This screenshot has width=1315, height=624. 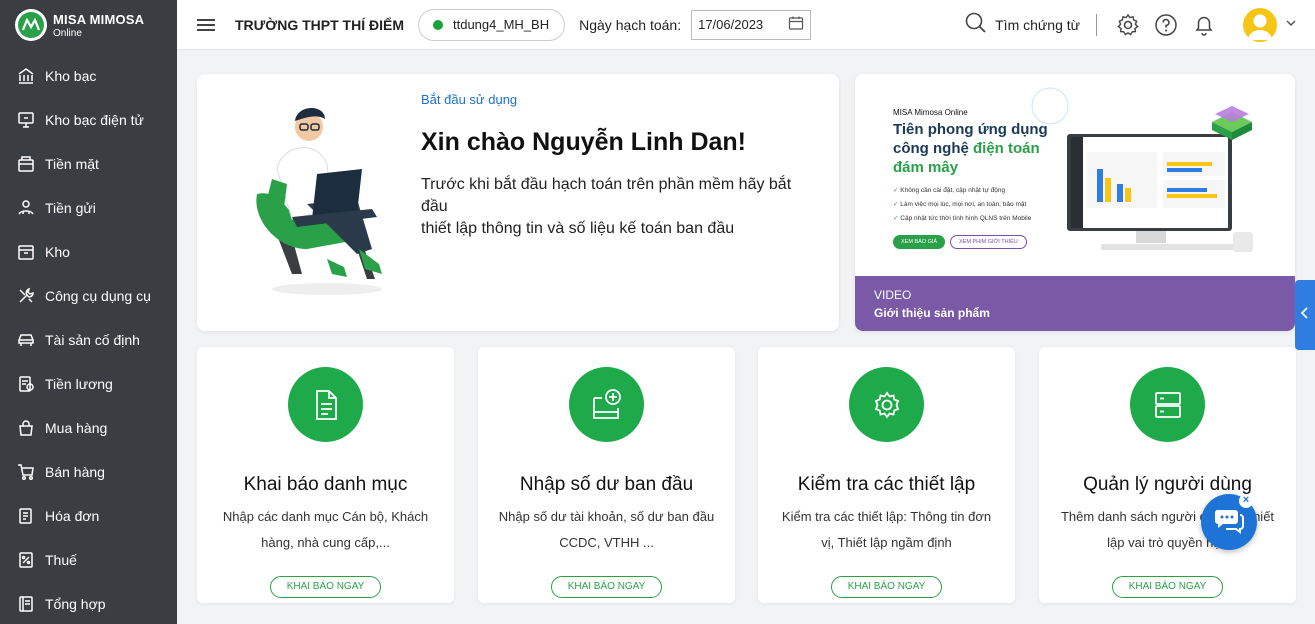 I want to click on sidebar-item-label: Kho, so click(x=57, y=252).